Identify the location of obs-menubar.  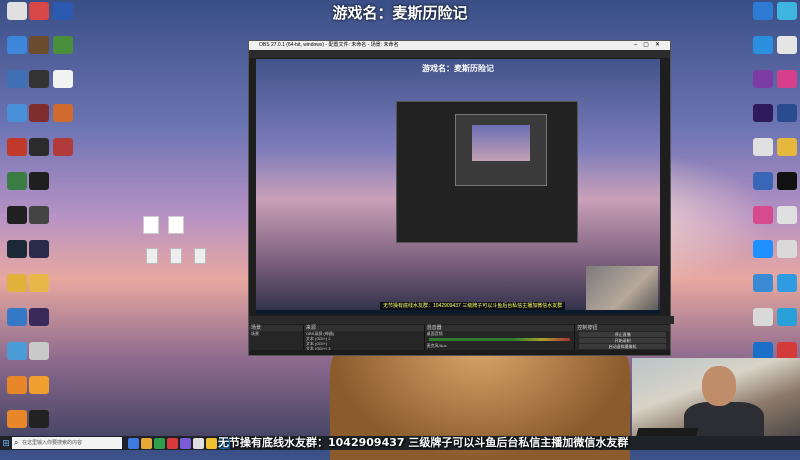
(459, 54).